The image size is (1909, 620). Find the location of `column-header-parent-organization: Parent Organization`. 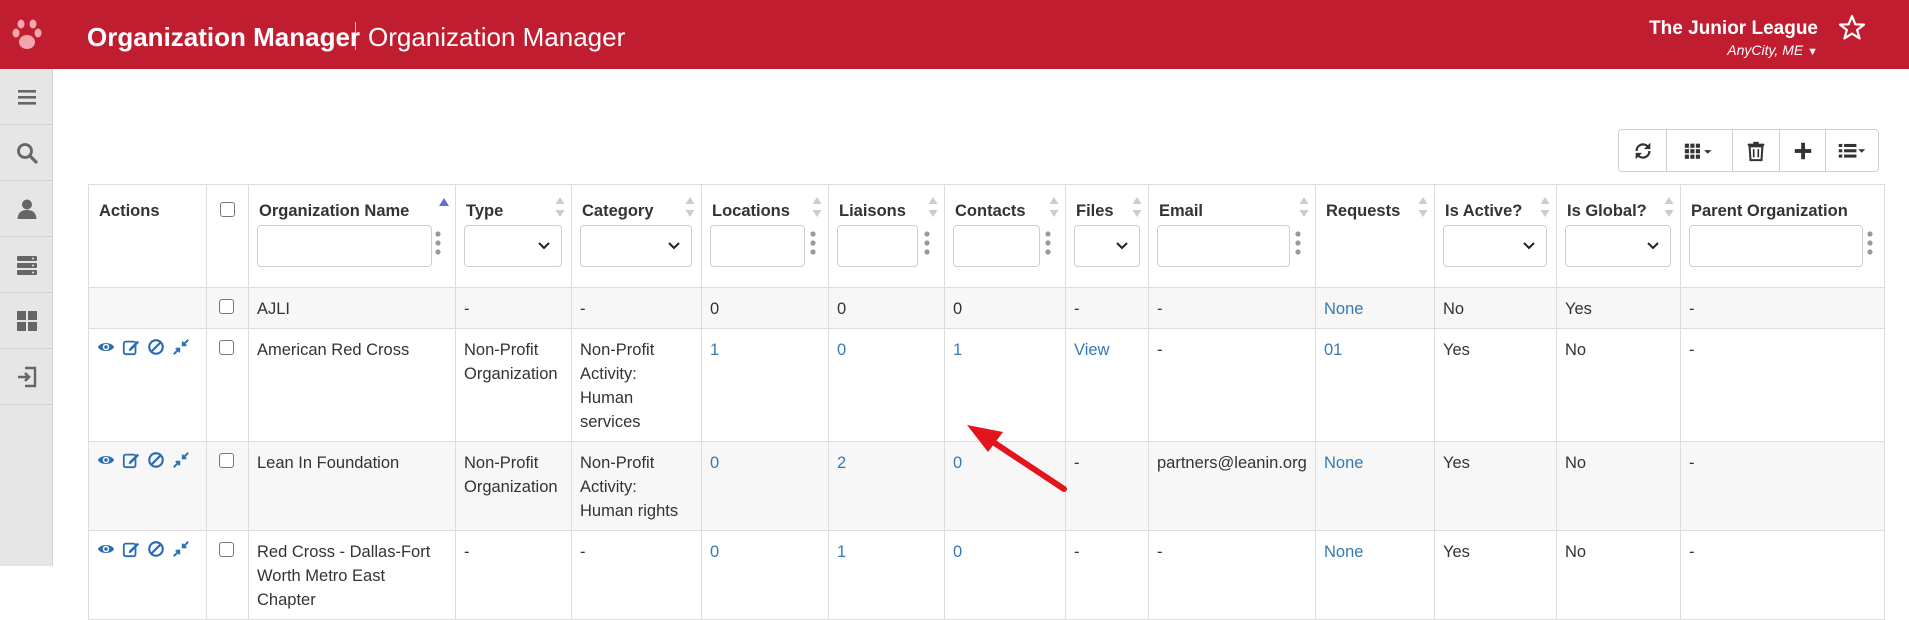

column-header-parent-organization: Parent Organization is located at coordinates (1782, 236).